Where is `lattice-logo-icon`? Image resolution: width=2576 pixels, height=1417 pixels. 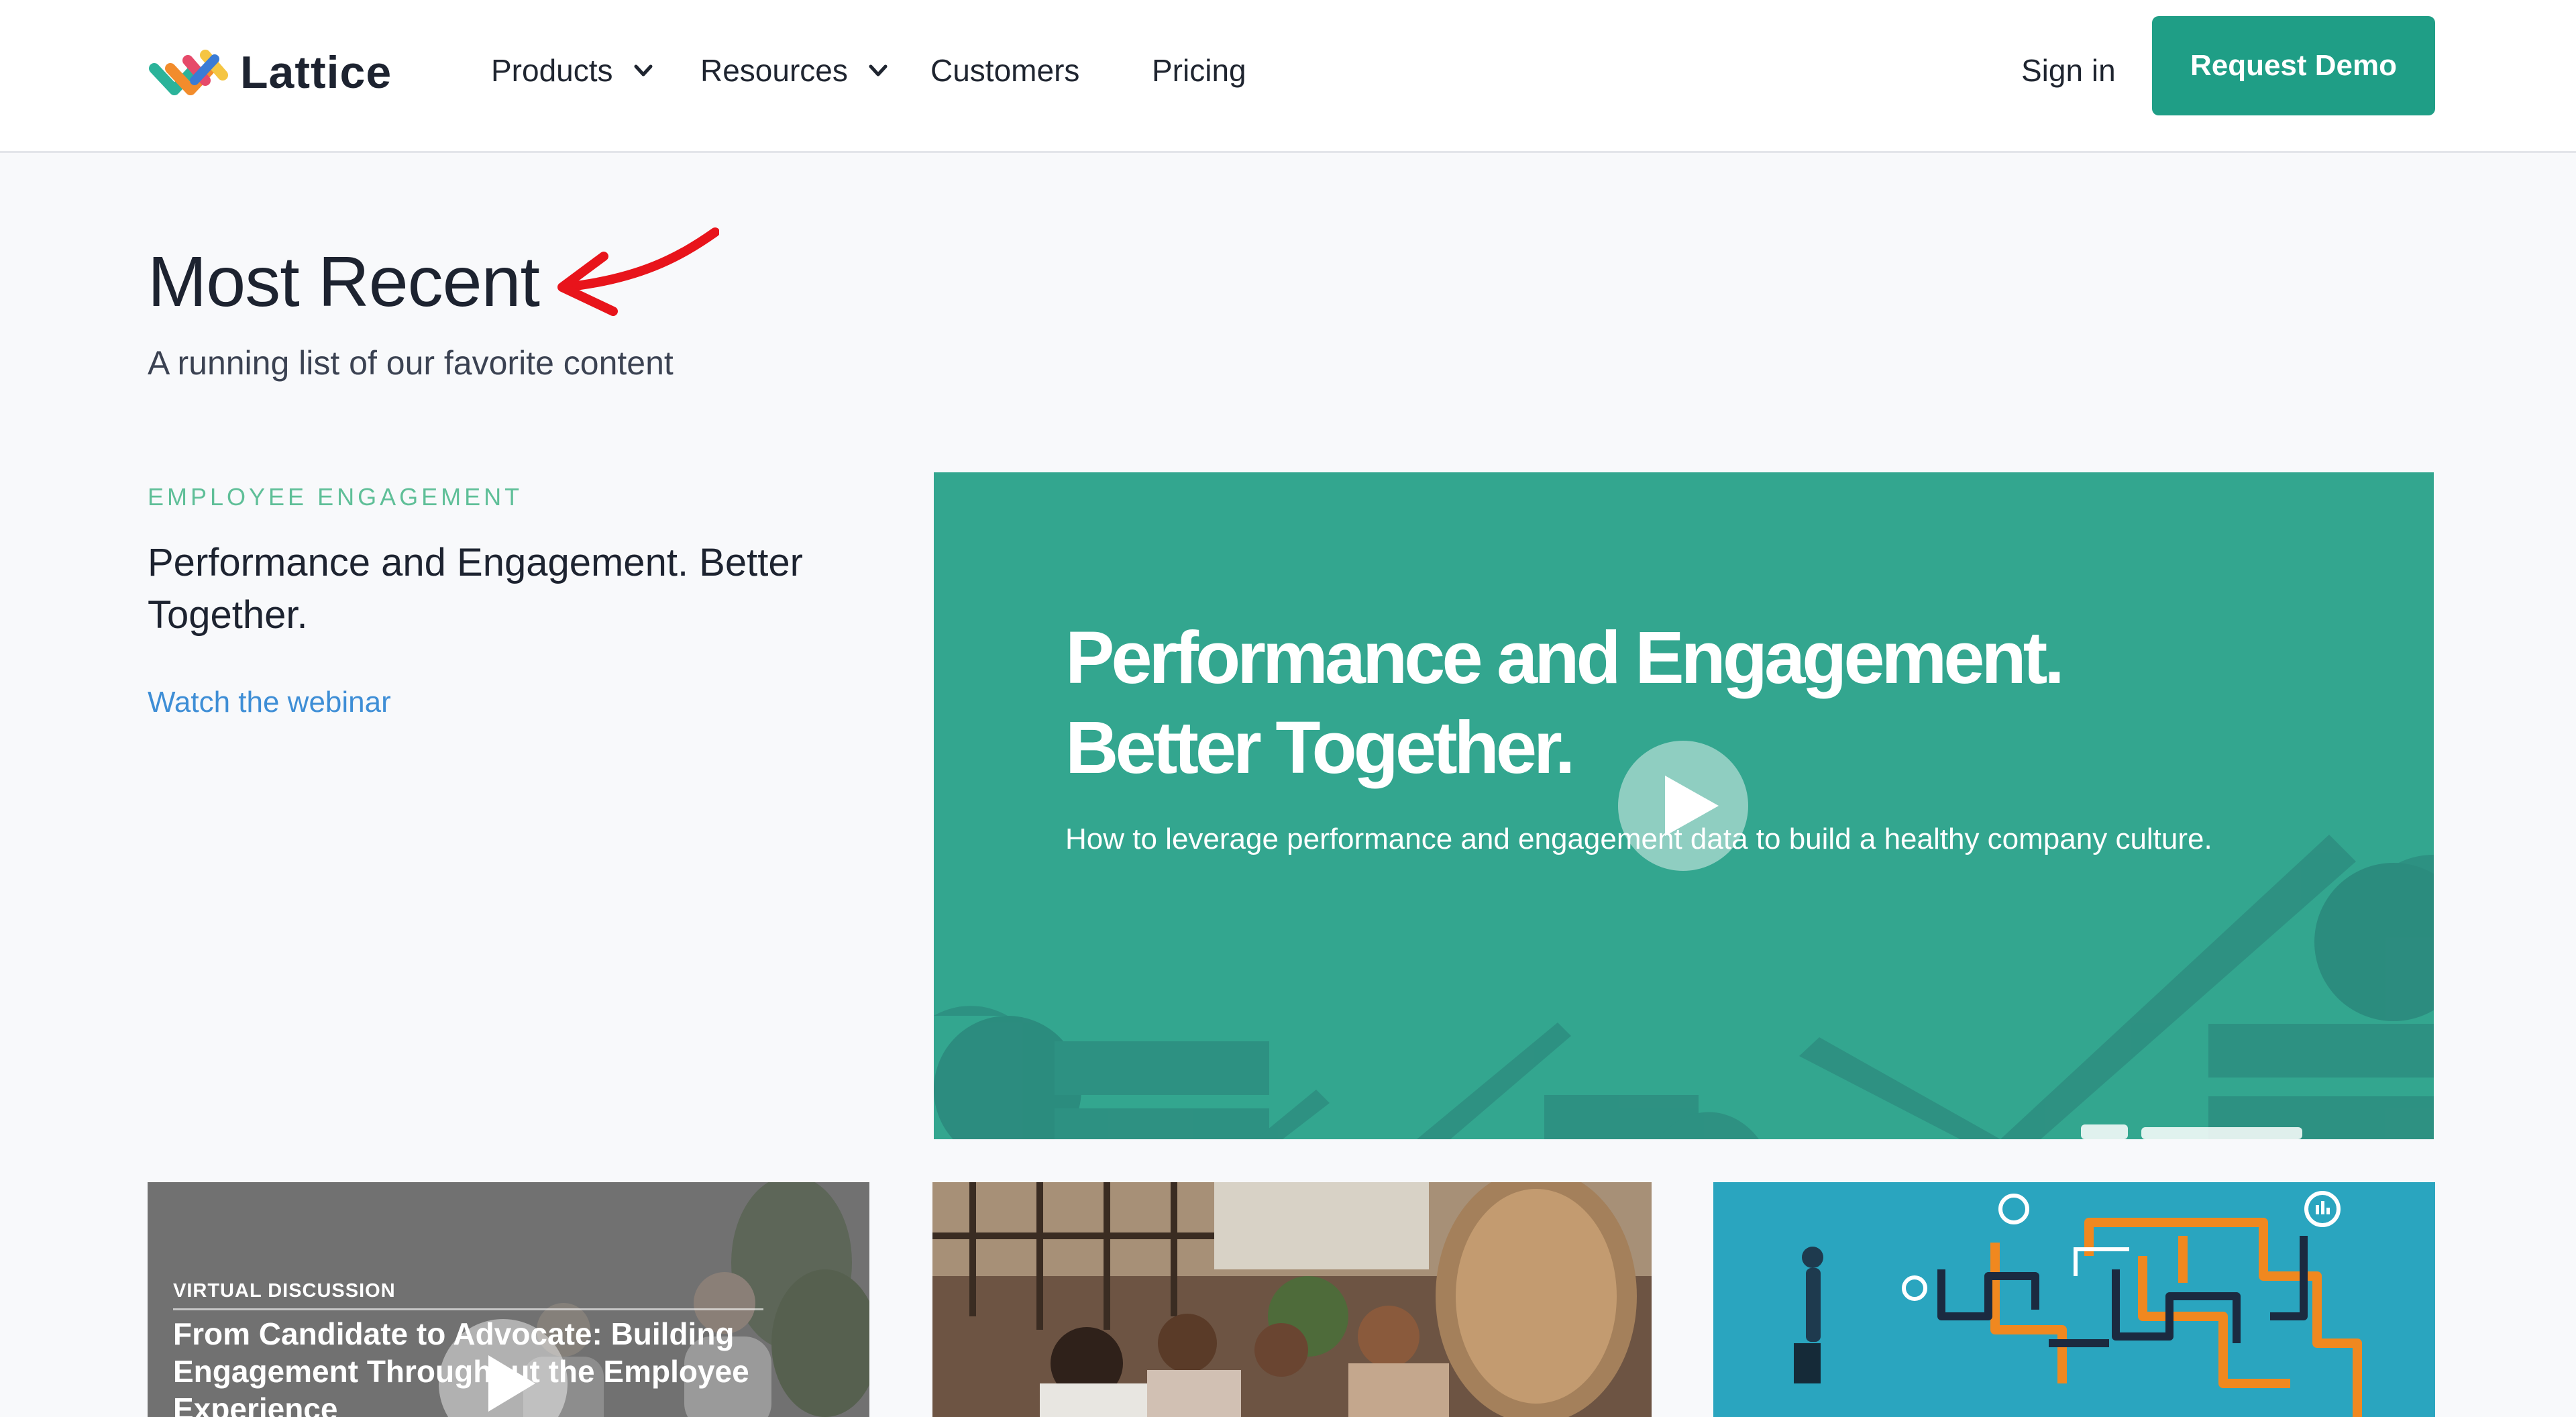 lattice-logo-icon is located at coordinates (188, 72).